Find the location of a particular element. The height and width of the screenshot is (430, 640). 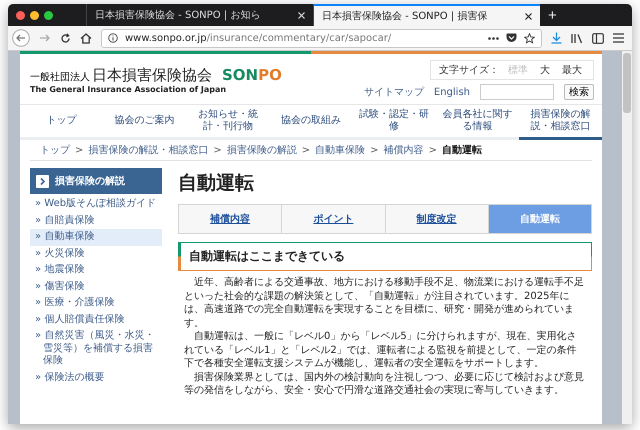

organization-name-english: The General Insurance Association of Japan is located at coordinates (129, 89).